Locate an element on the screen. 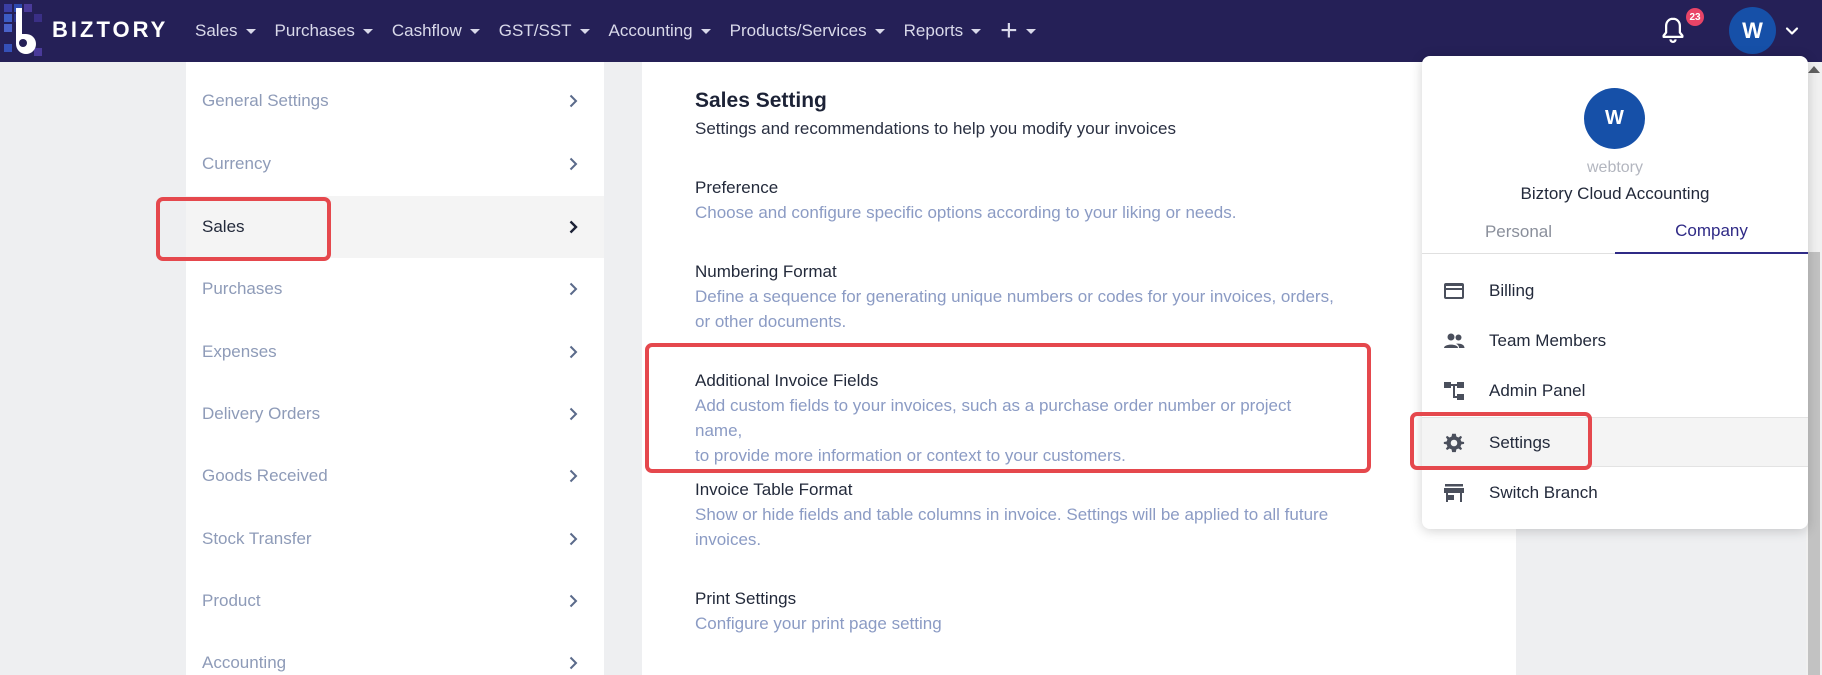 Image resolution: width=1822 pixels, height=675 pixels. menu-gst-sst-label: GST/SST is located at coordinates (535, 30).